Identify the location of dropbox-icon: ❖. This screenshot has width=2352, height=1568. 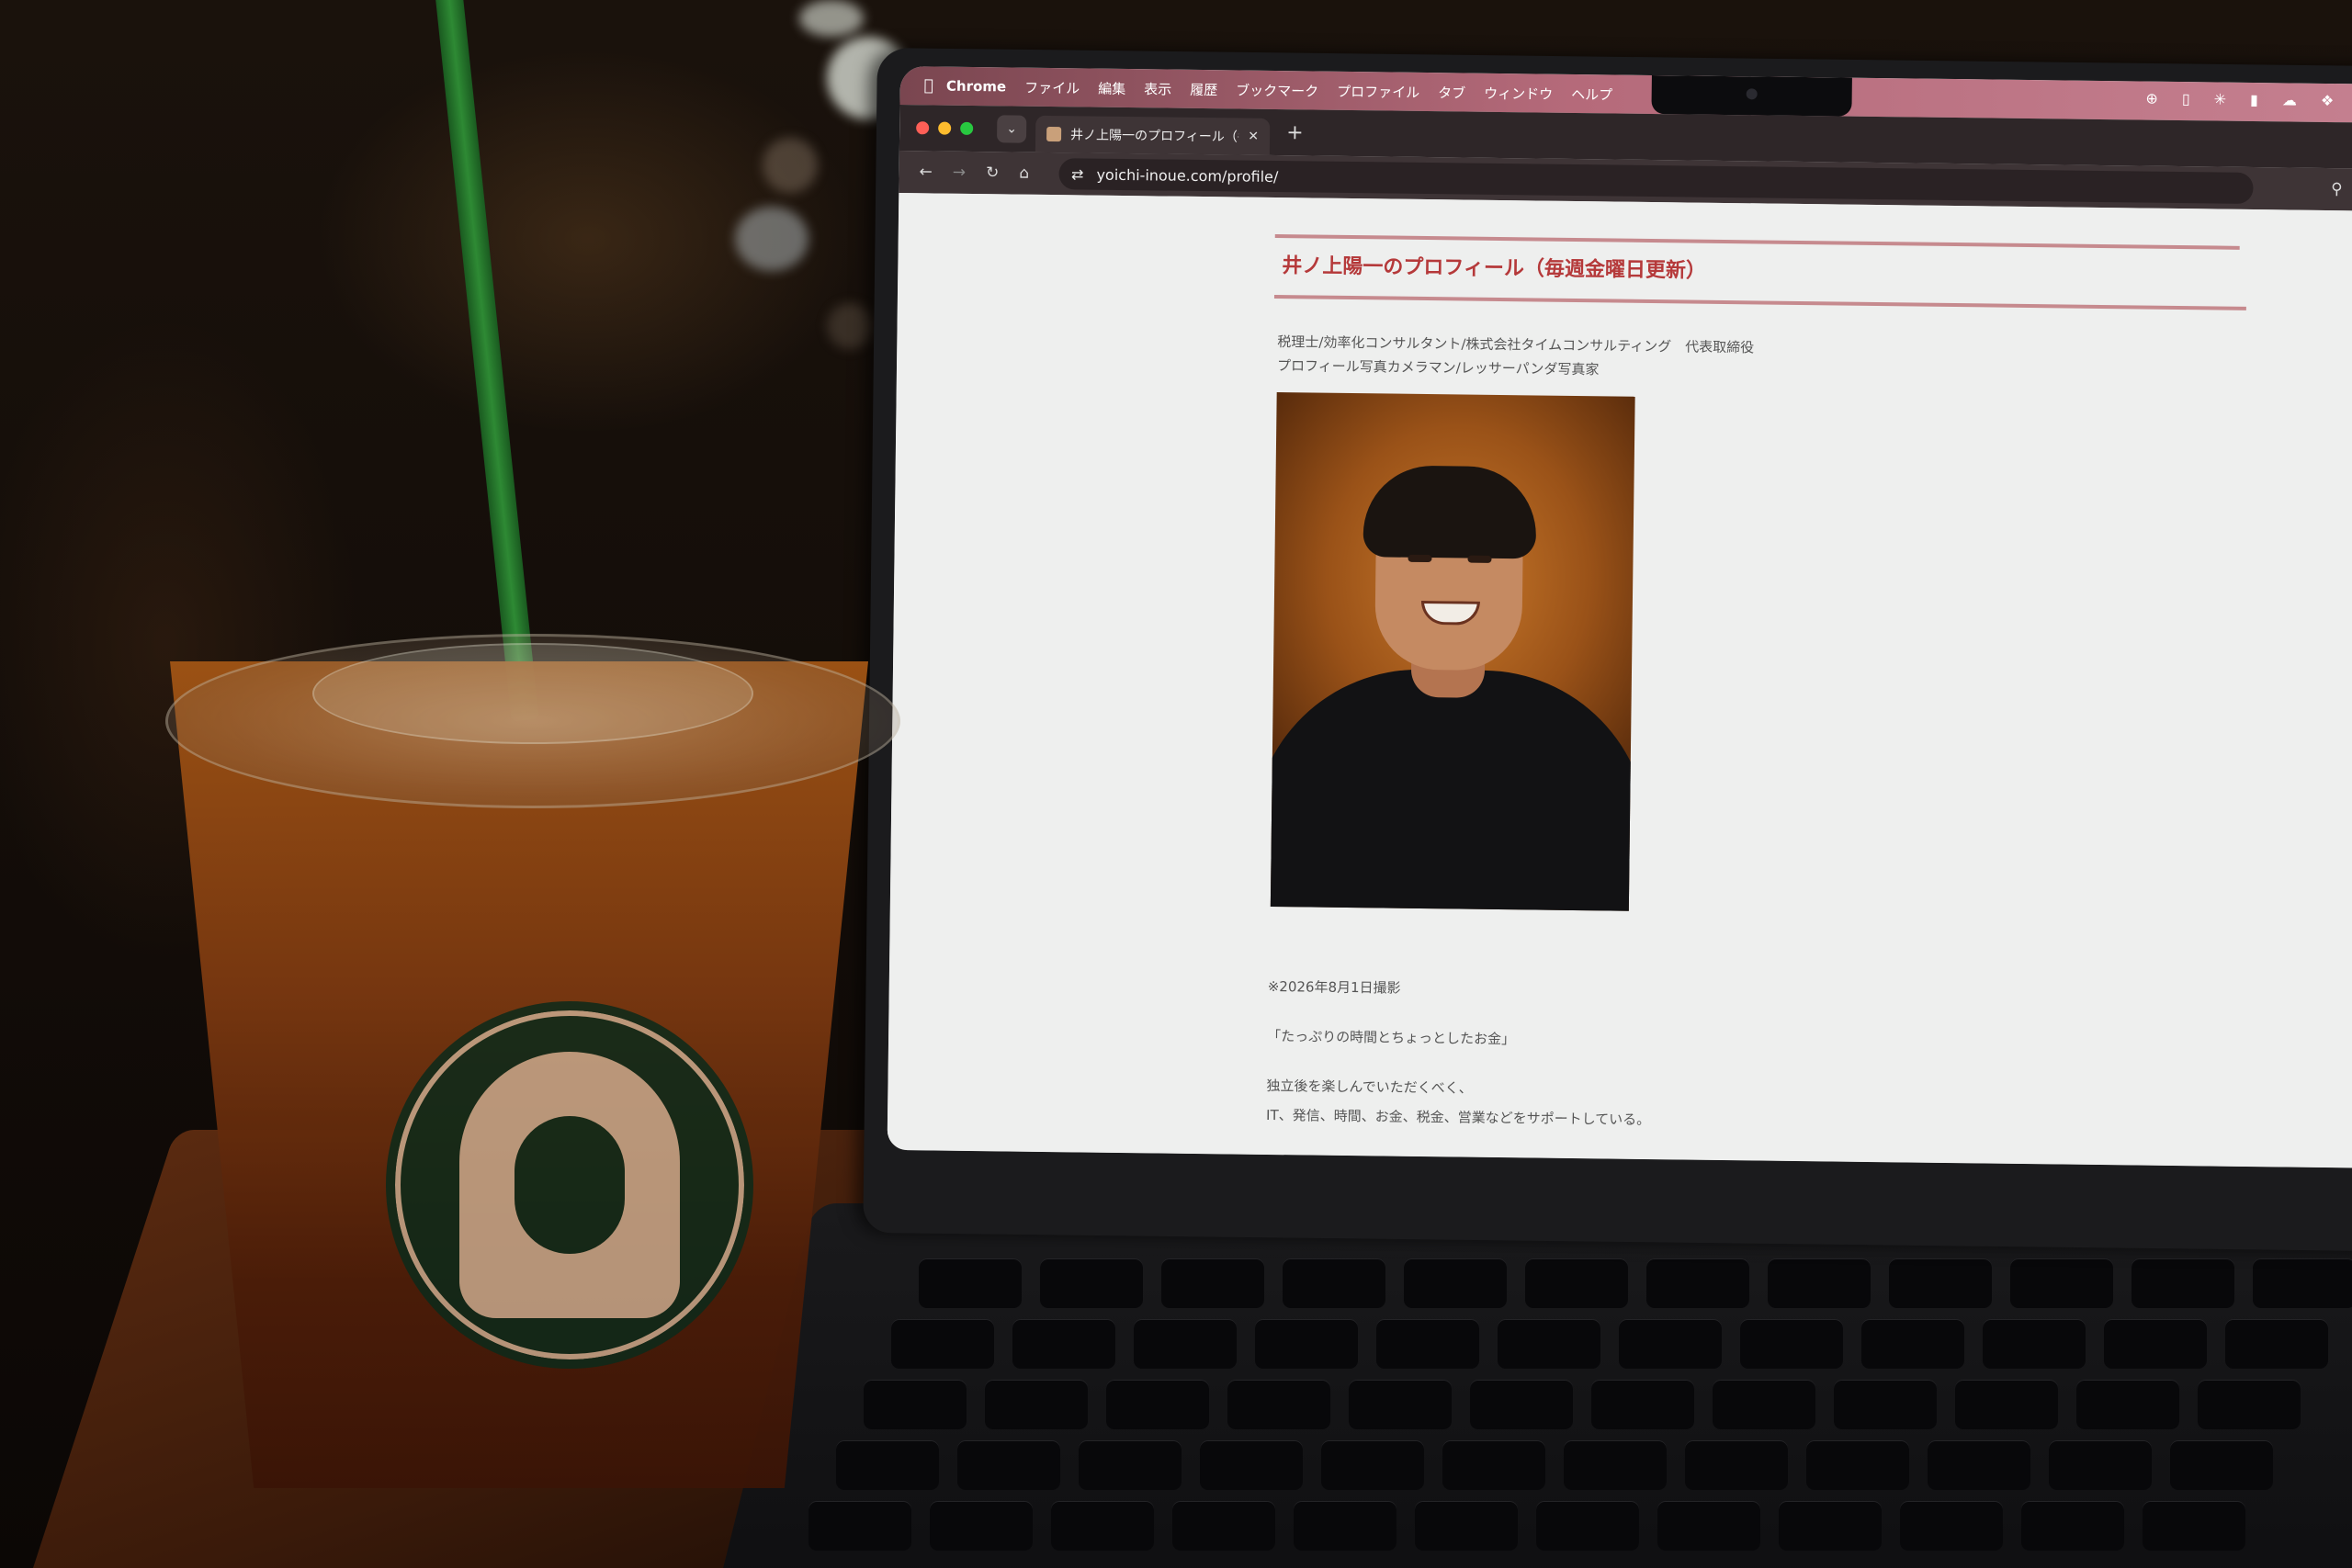
(2328, 100).